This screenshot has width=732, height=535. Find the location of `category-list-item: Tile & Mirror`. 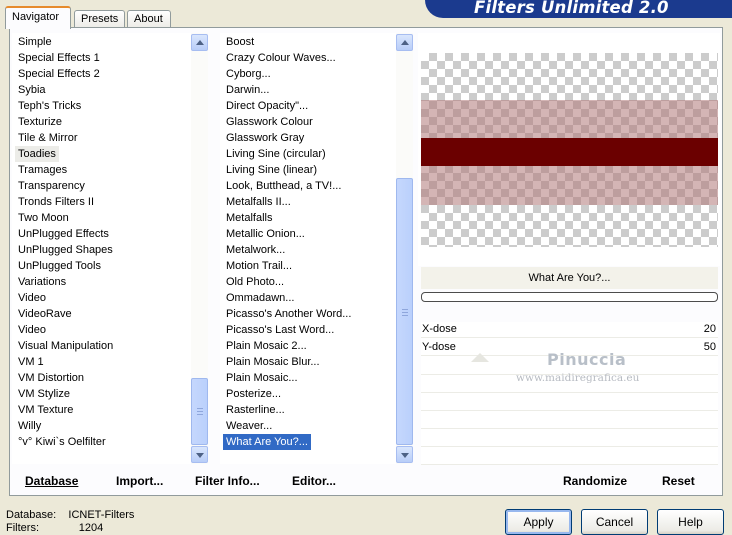

category-list-item: Tile & Mirror is located at coordinates (47, 138).